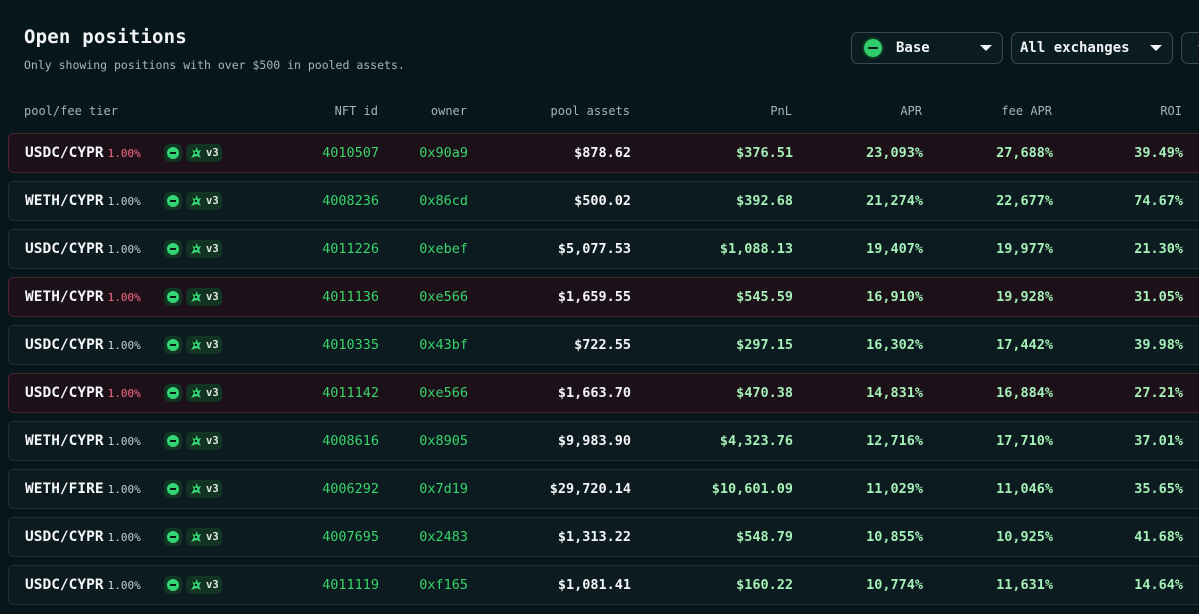 The height and width of the screenshot is (614, 1199). I want to click on owner-cell: 0x7d19, so click(438, 489).